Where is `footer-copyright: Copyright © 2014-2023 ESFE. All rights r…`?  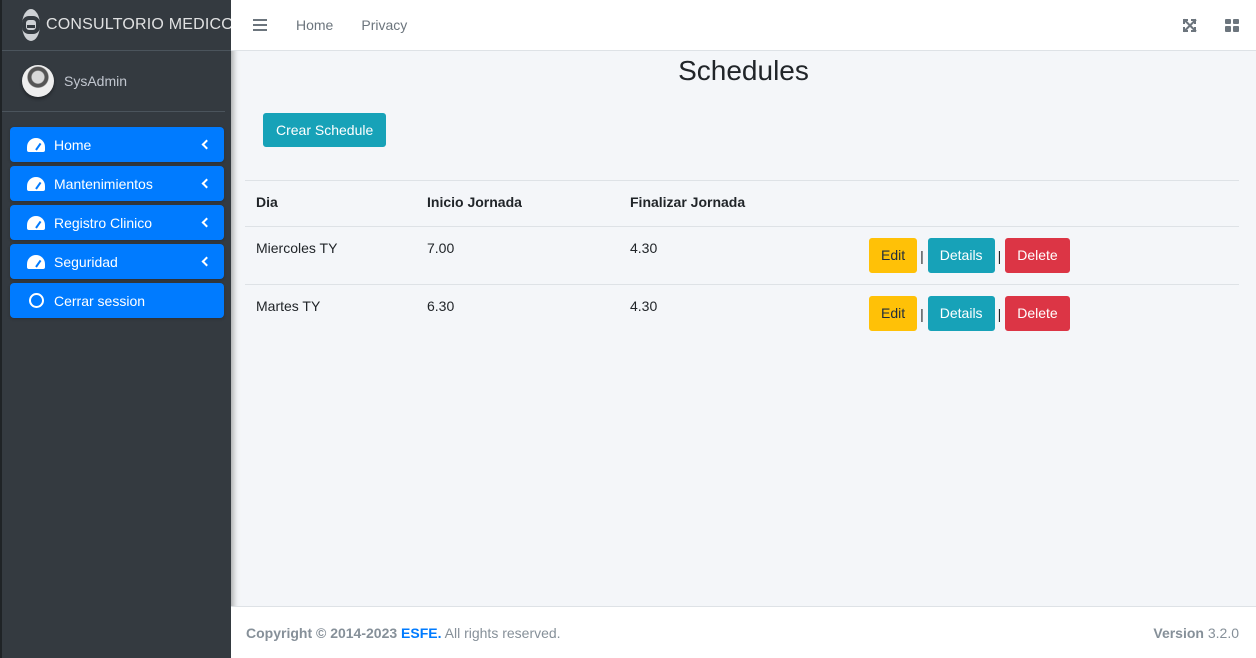
footer-copyright: Copyright © 2014-2023 ESFE. All rights r… is located at coordinates (403, 633).